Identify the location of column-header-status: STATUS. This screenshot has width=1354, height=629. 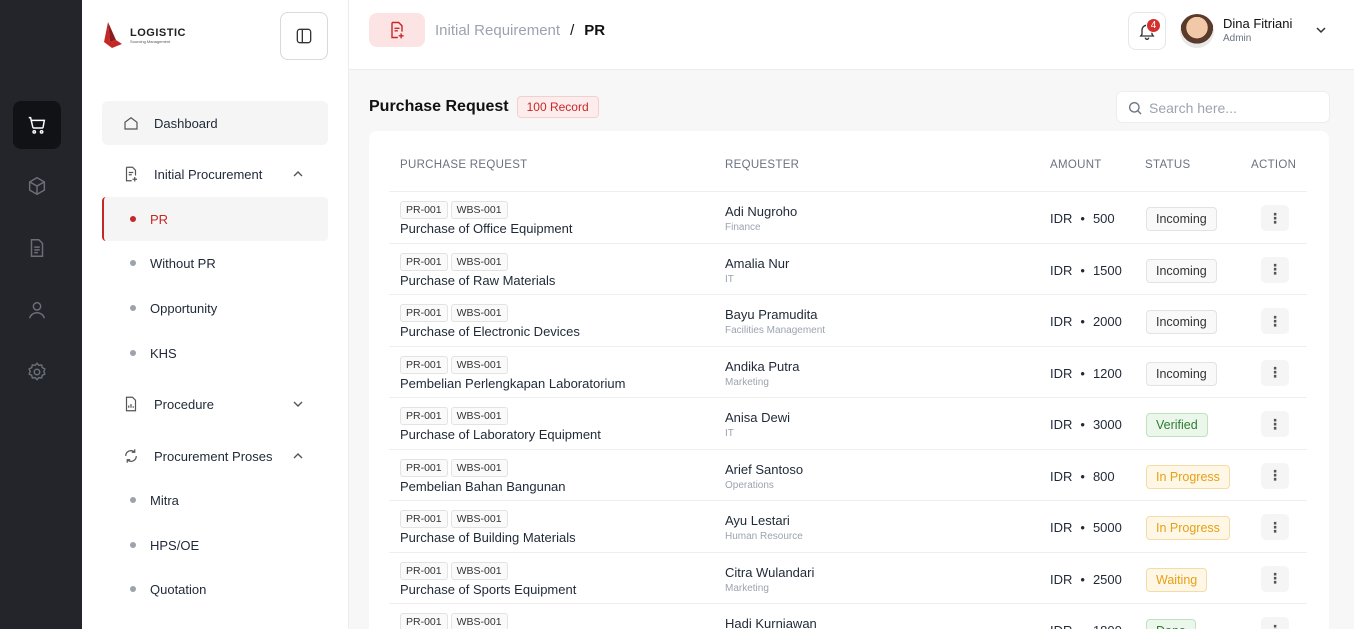
(1167, 165).